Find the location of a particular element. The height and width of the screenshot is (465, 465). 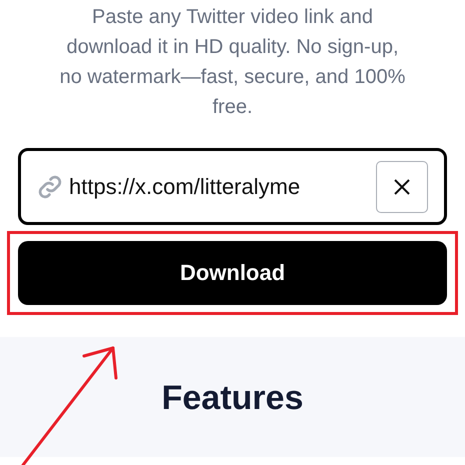

download-button: Download is located at coordinates (232, 273).